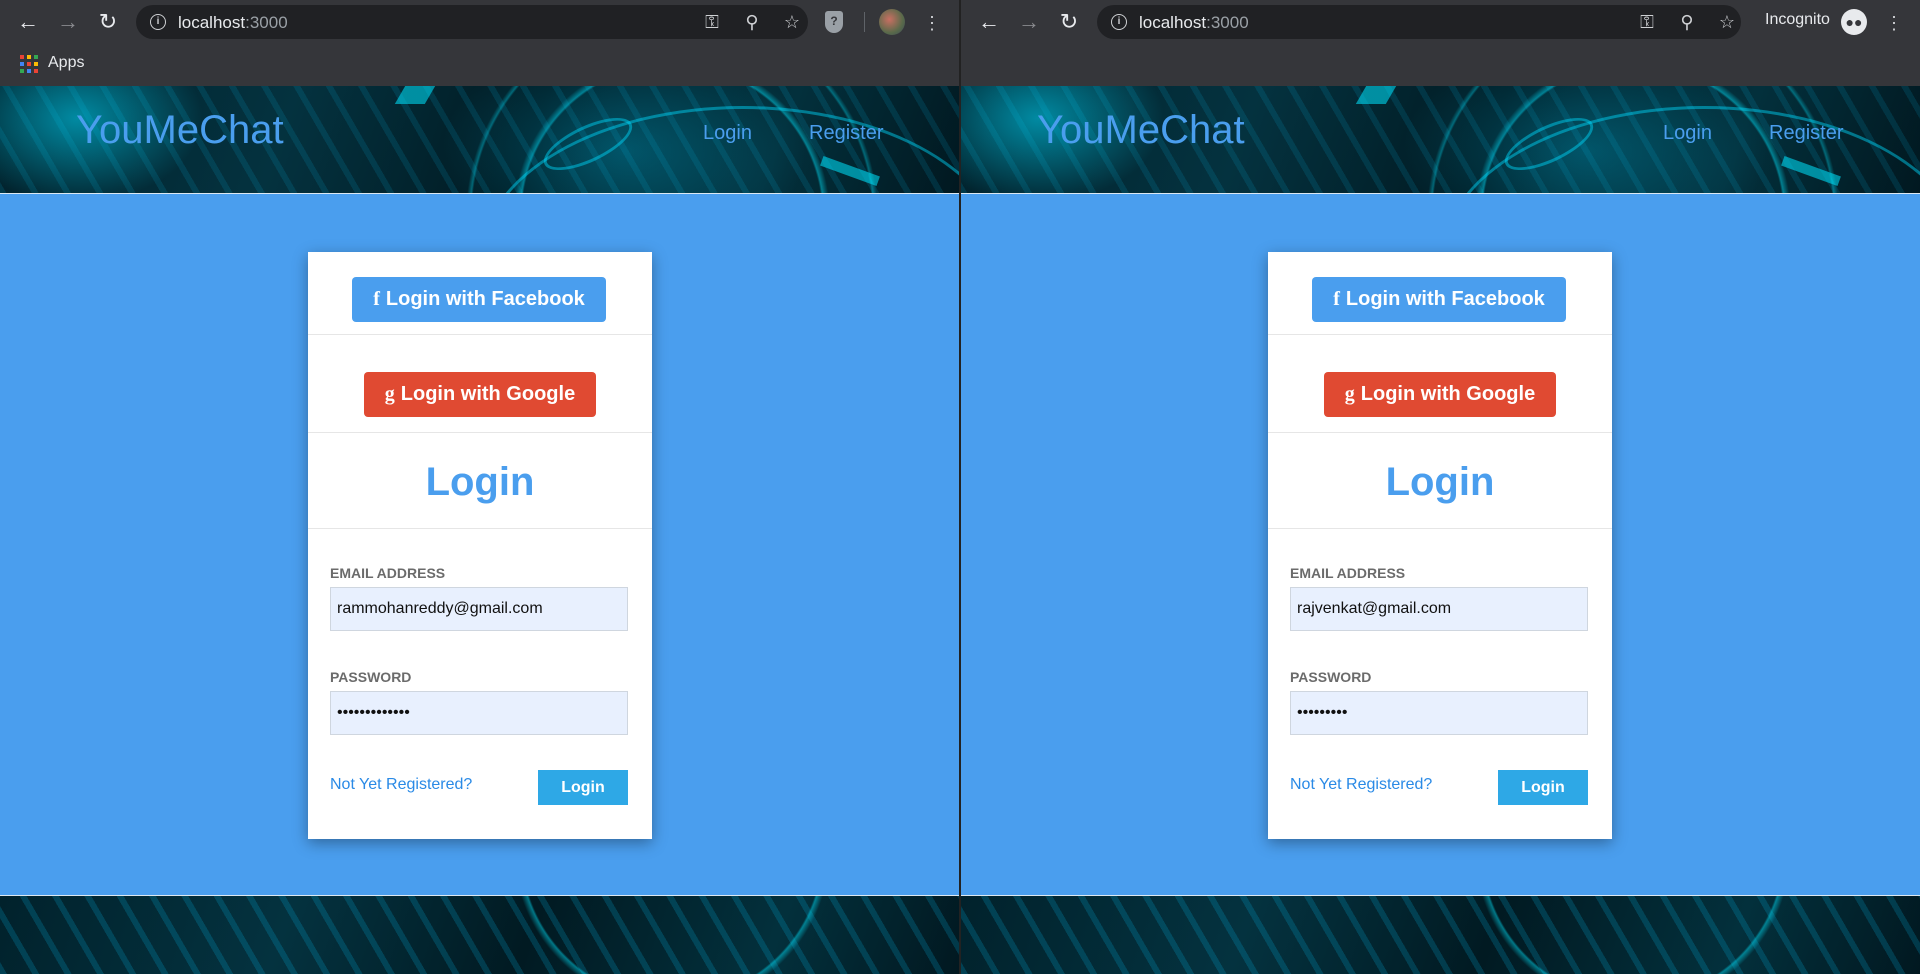 The height and width of the screenshot is (974, 1920). Describe the element at coordinates (29, 64) in the screenshot. I see `apps-icon` at that location.